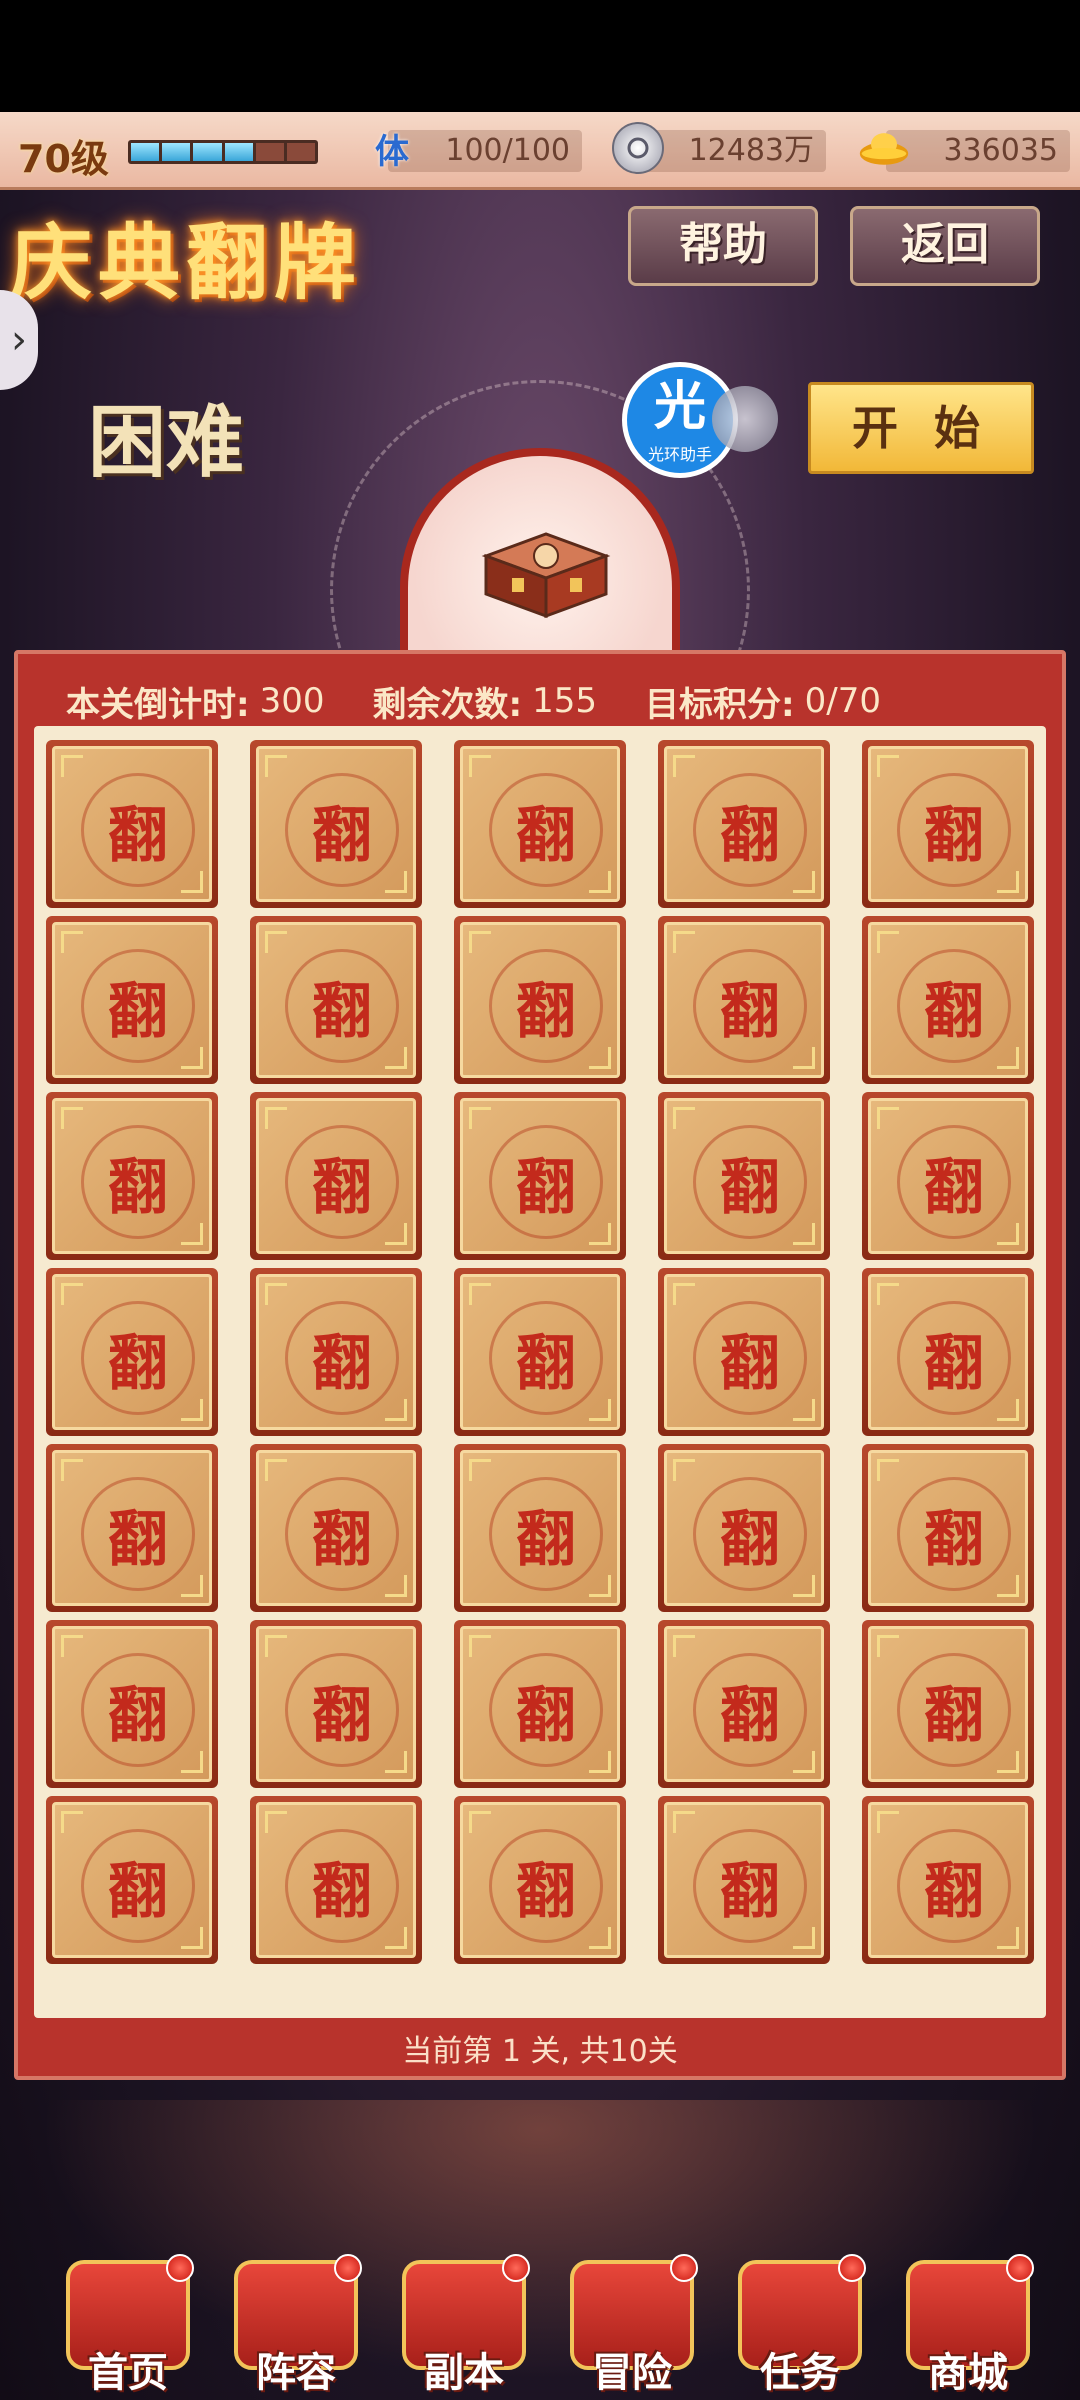  Describe the element at coordinates (968, 2325) in the screenshot. I see `nav-item: 商城` at that location.